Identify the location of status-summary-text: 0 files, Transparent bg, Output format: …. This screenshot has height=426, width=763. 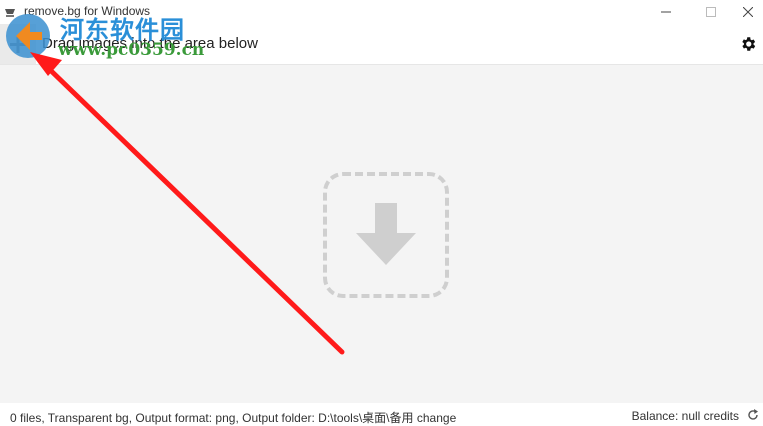
(212, 418).